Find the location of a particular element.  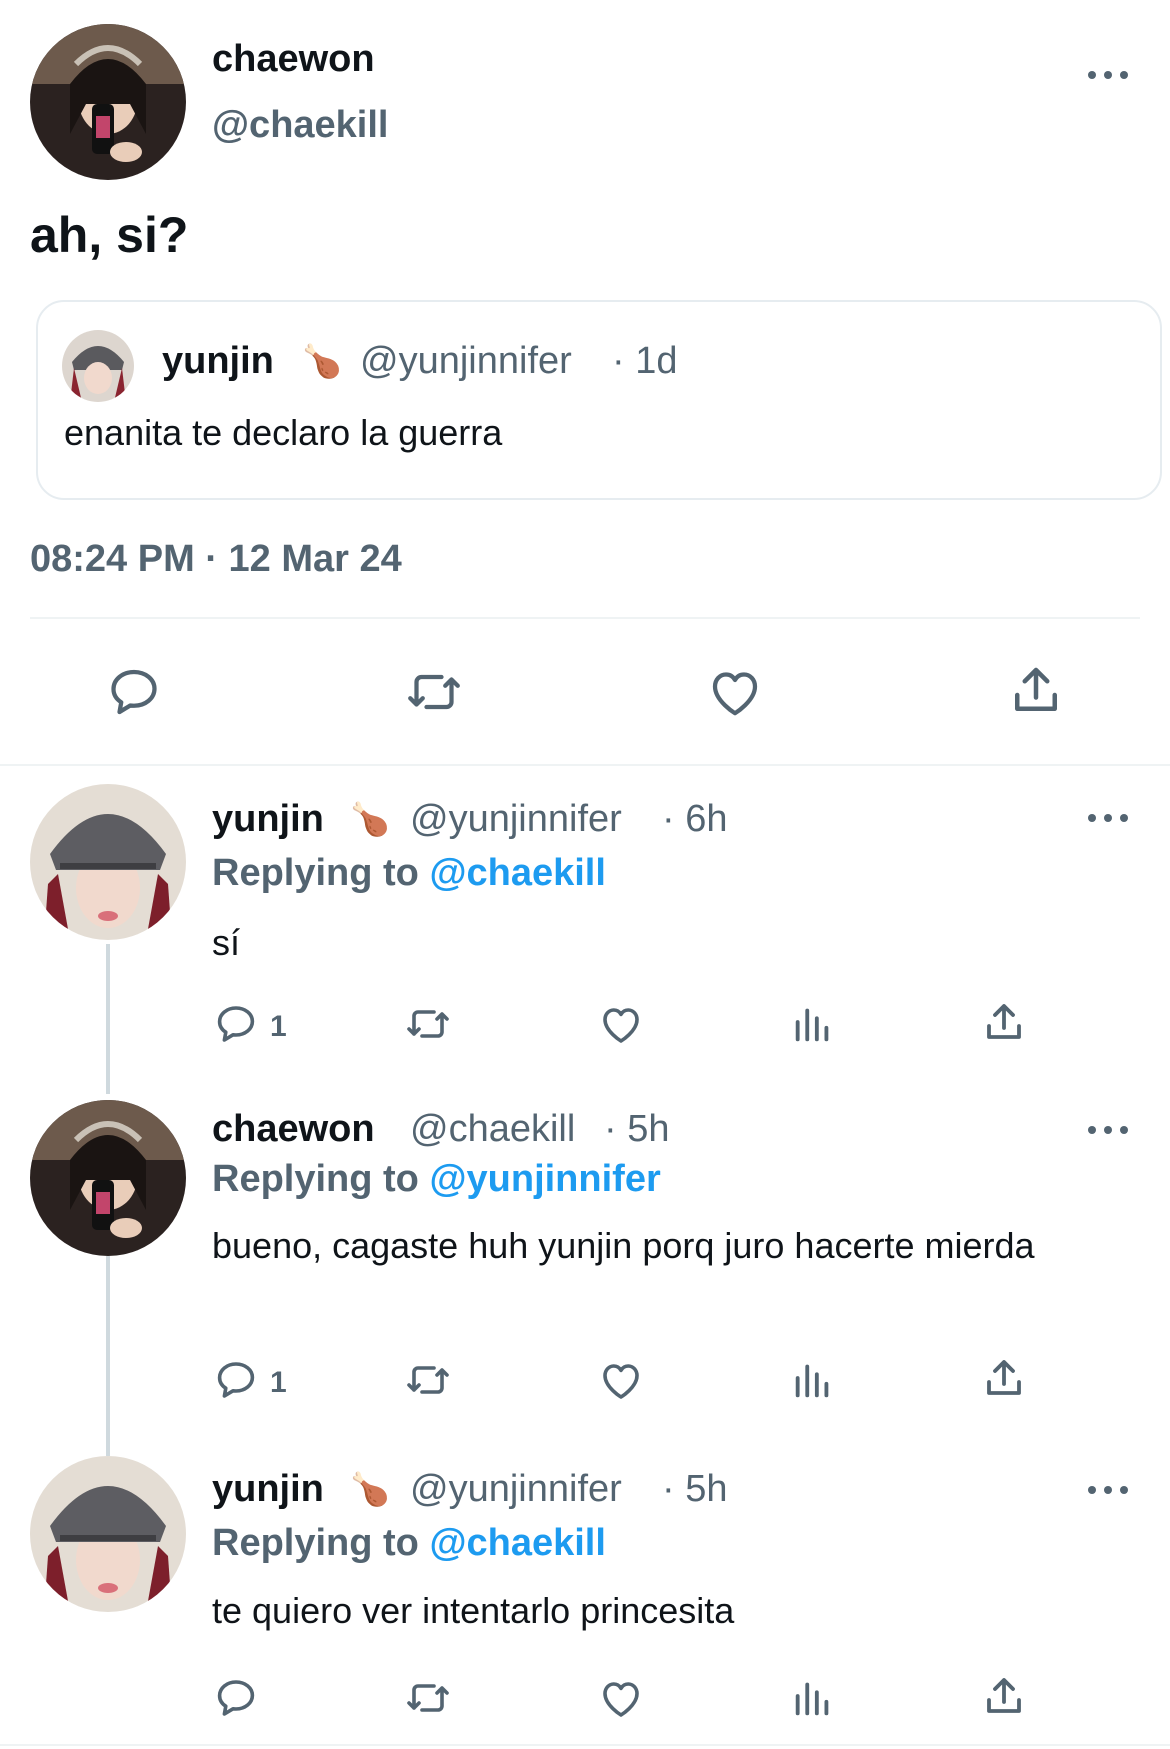

quoted-display-name: yunjin is located at coordinates (218, 361).